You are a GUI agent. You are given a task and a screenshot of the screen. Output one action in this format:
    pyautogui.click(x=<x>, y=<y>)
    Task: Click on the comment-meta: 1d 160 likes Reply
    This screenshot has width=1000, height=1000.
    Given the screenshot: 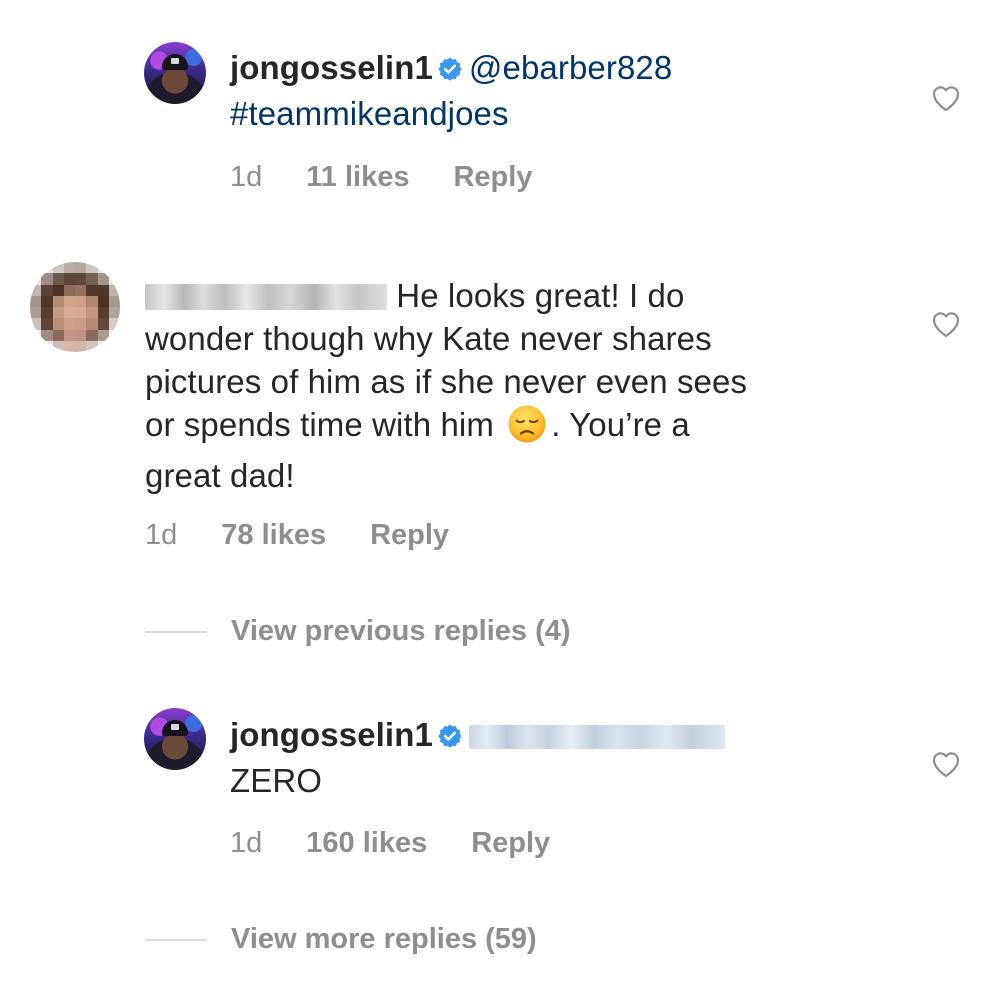 What is the action you would take?
    pyautogui.click(x=390, y=843)
    